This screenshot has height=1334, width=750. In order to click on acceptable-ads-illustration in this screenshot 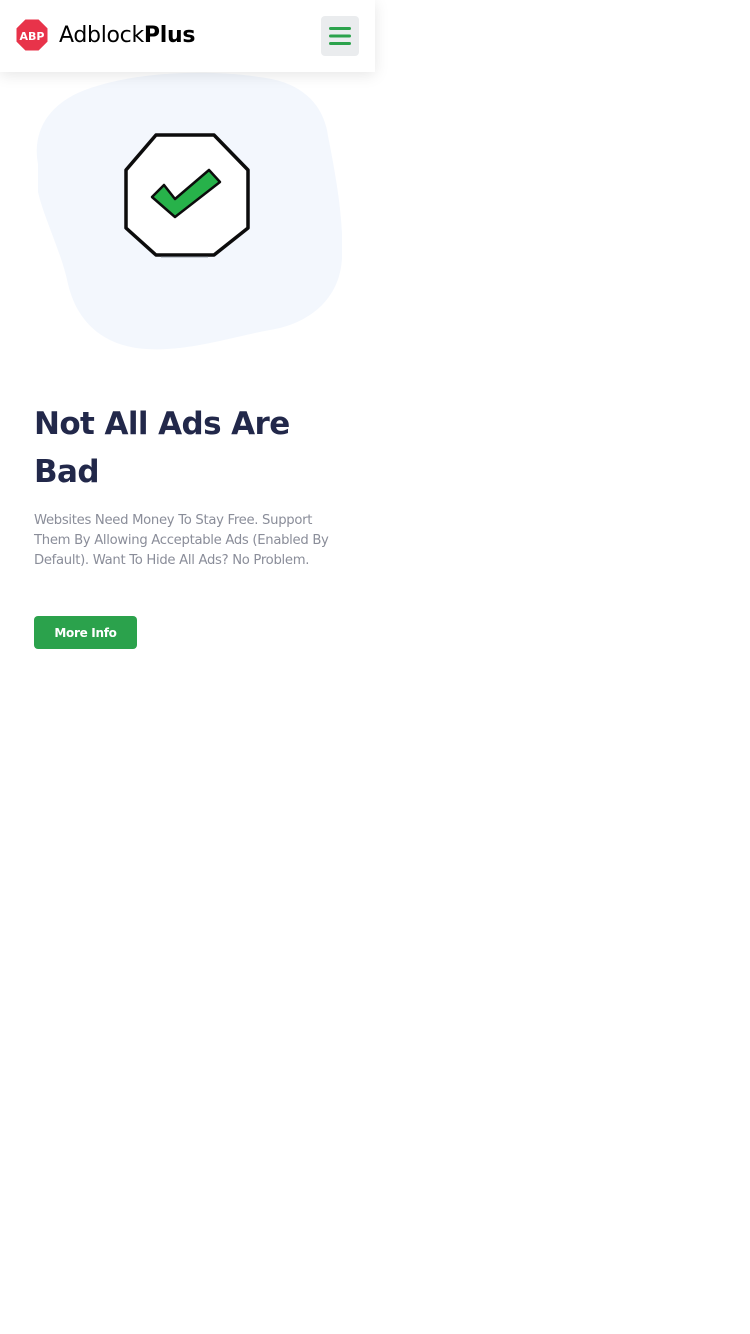, I will do `click(189, 211)`.